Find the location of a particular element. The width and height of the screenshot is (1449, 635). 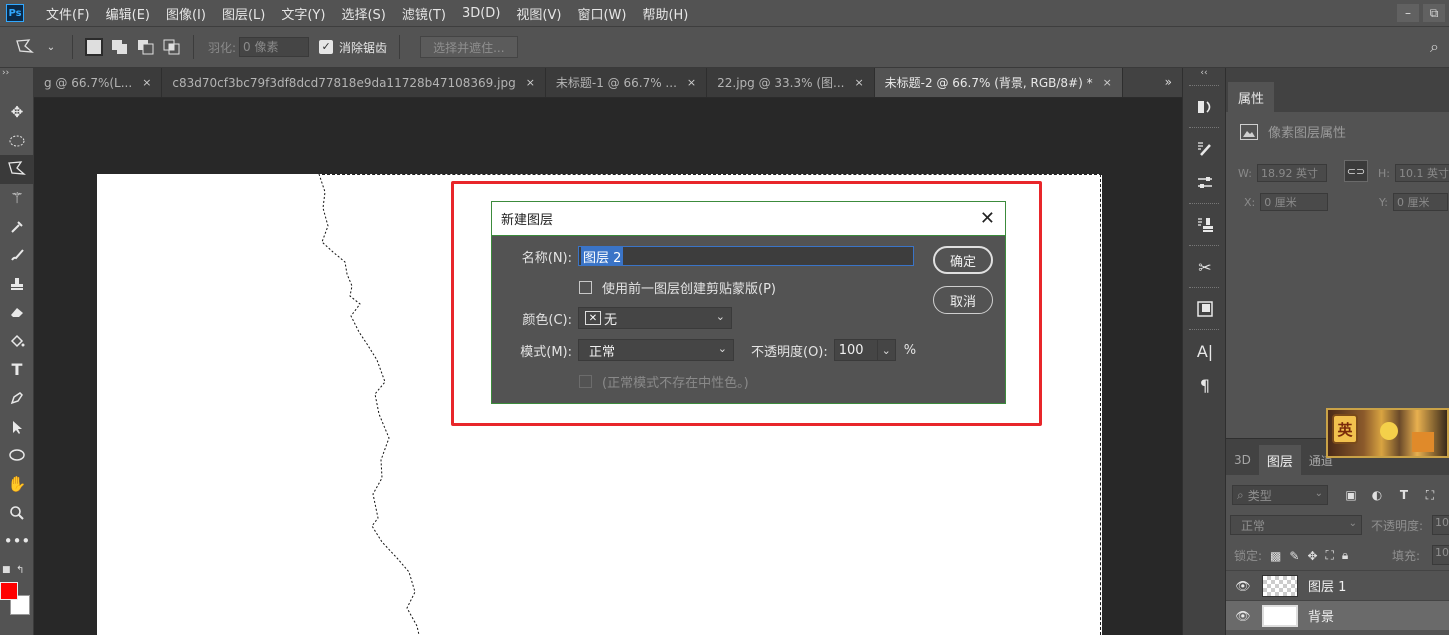

path-select-icon is located at coordinates (17, 427).